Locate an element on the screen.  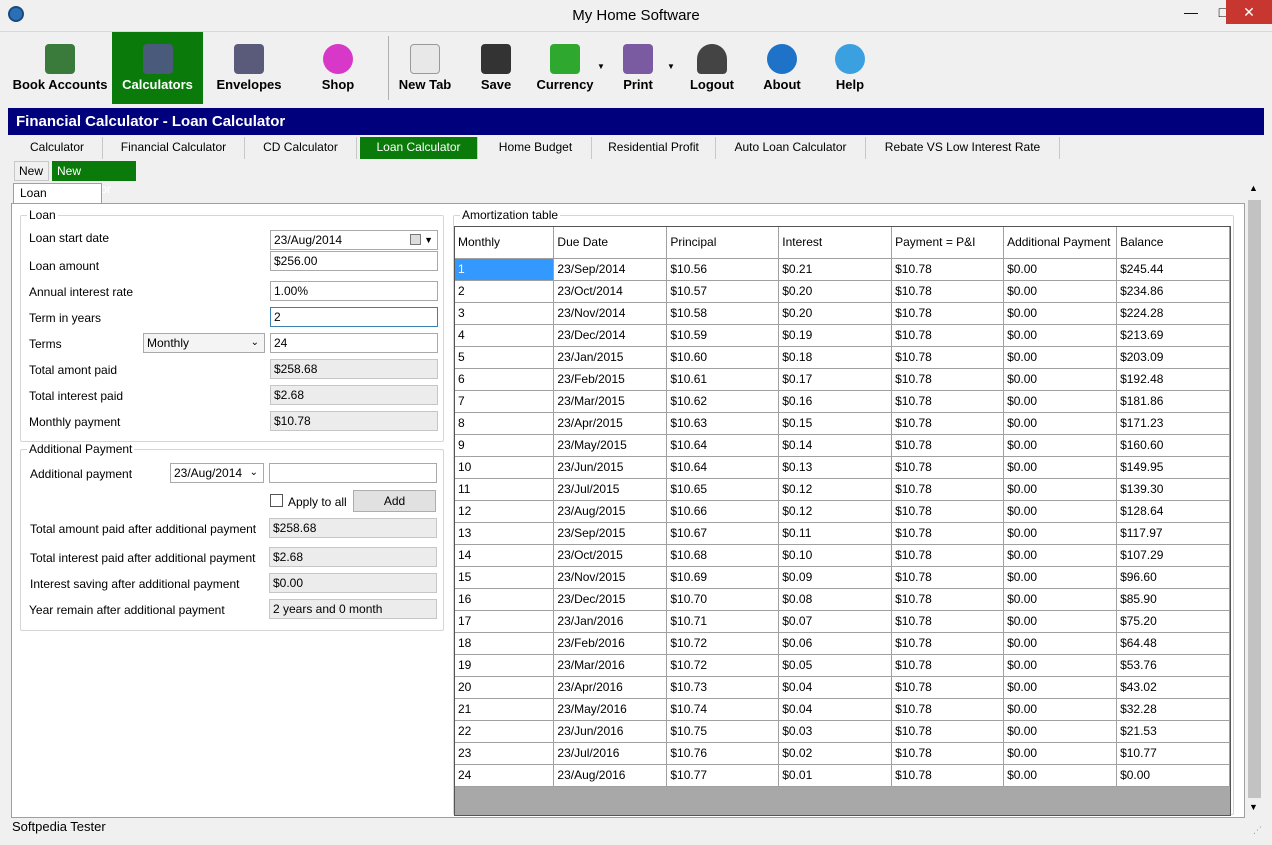
terms-count-input: 24 is located at coordinates (354, 343).